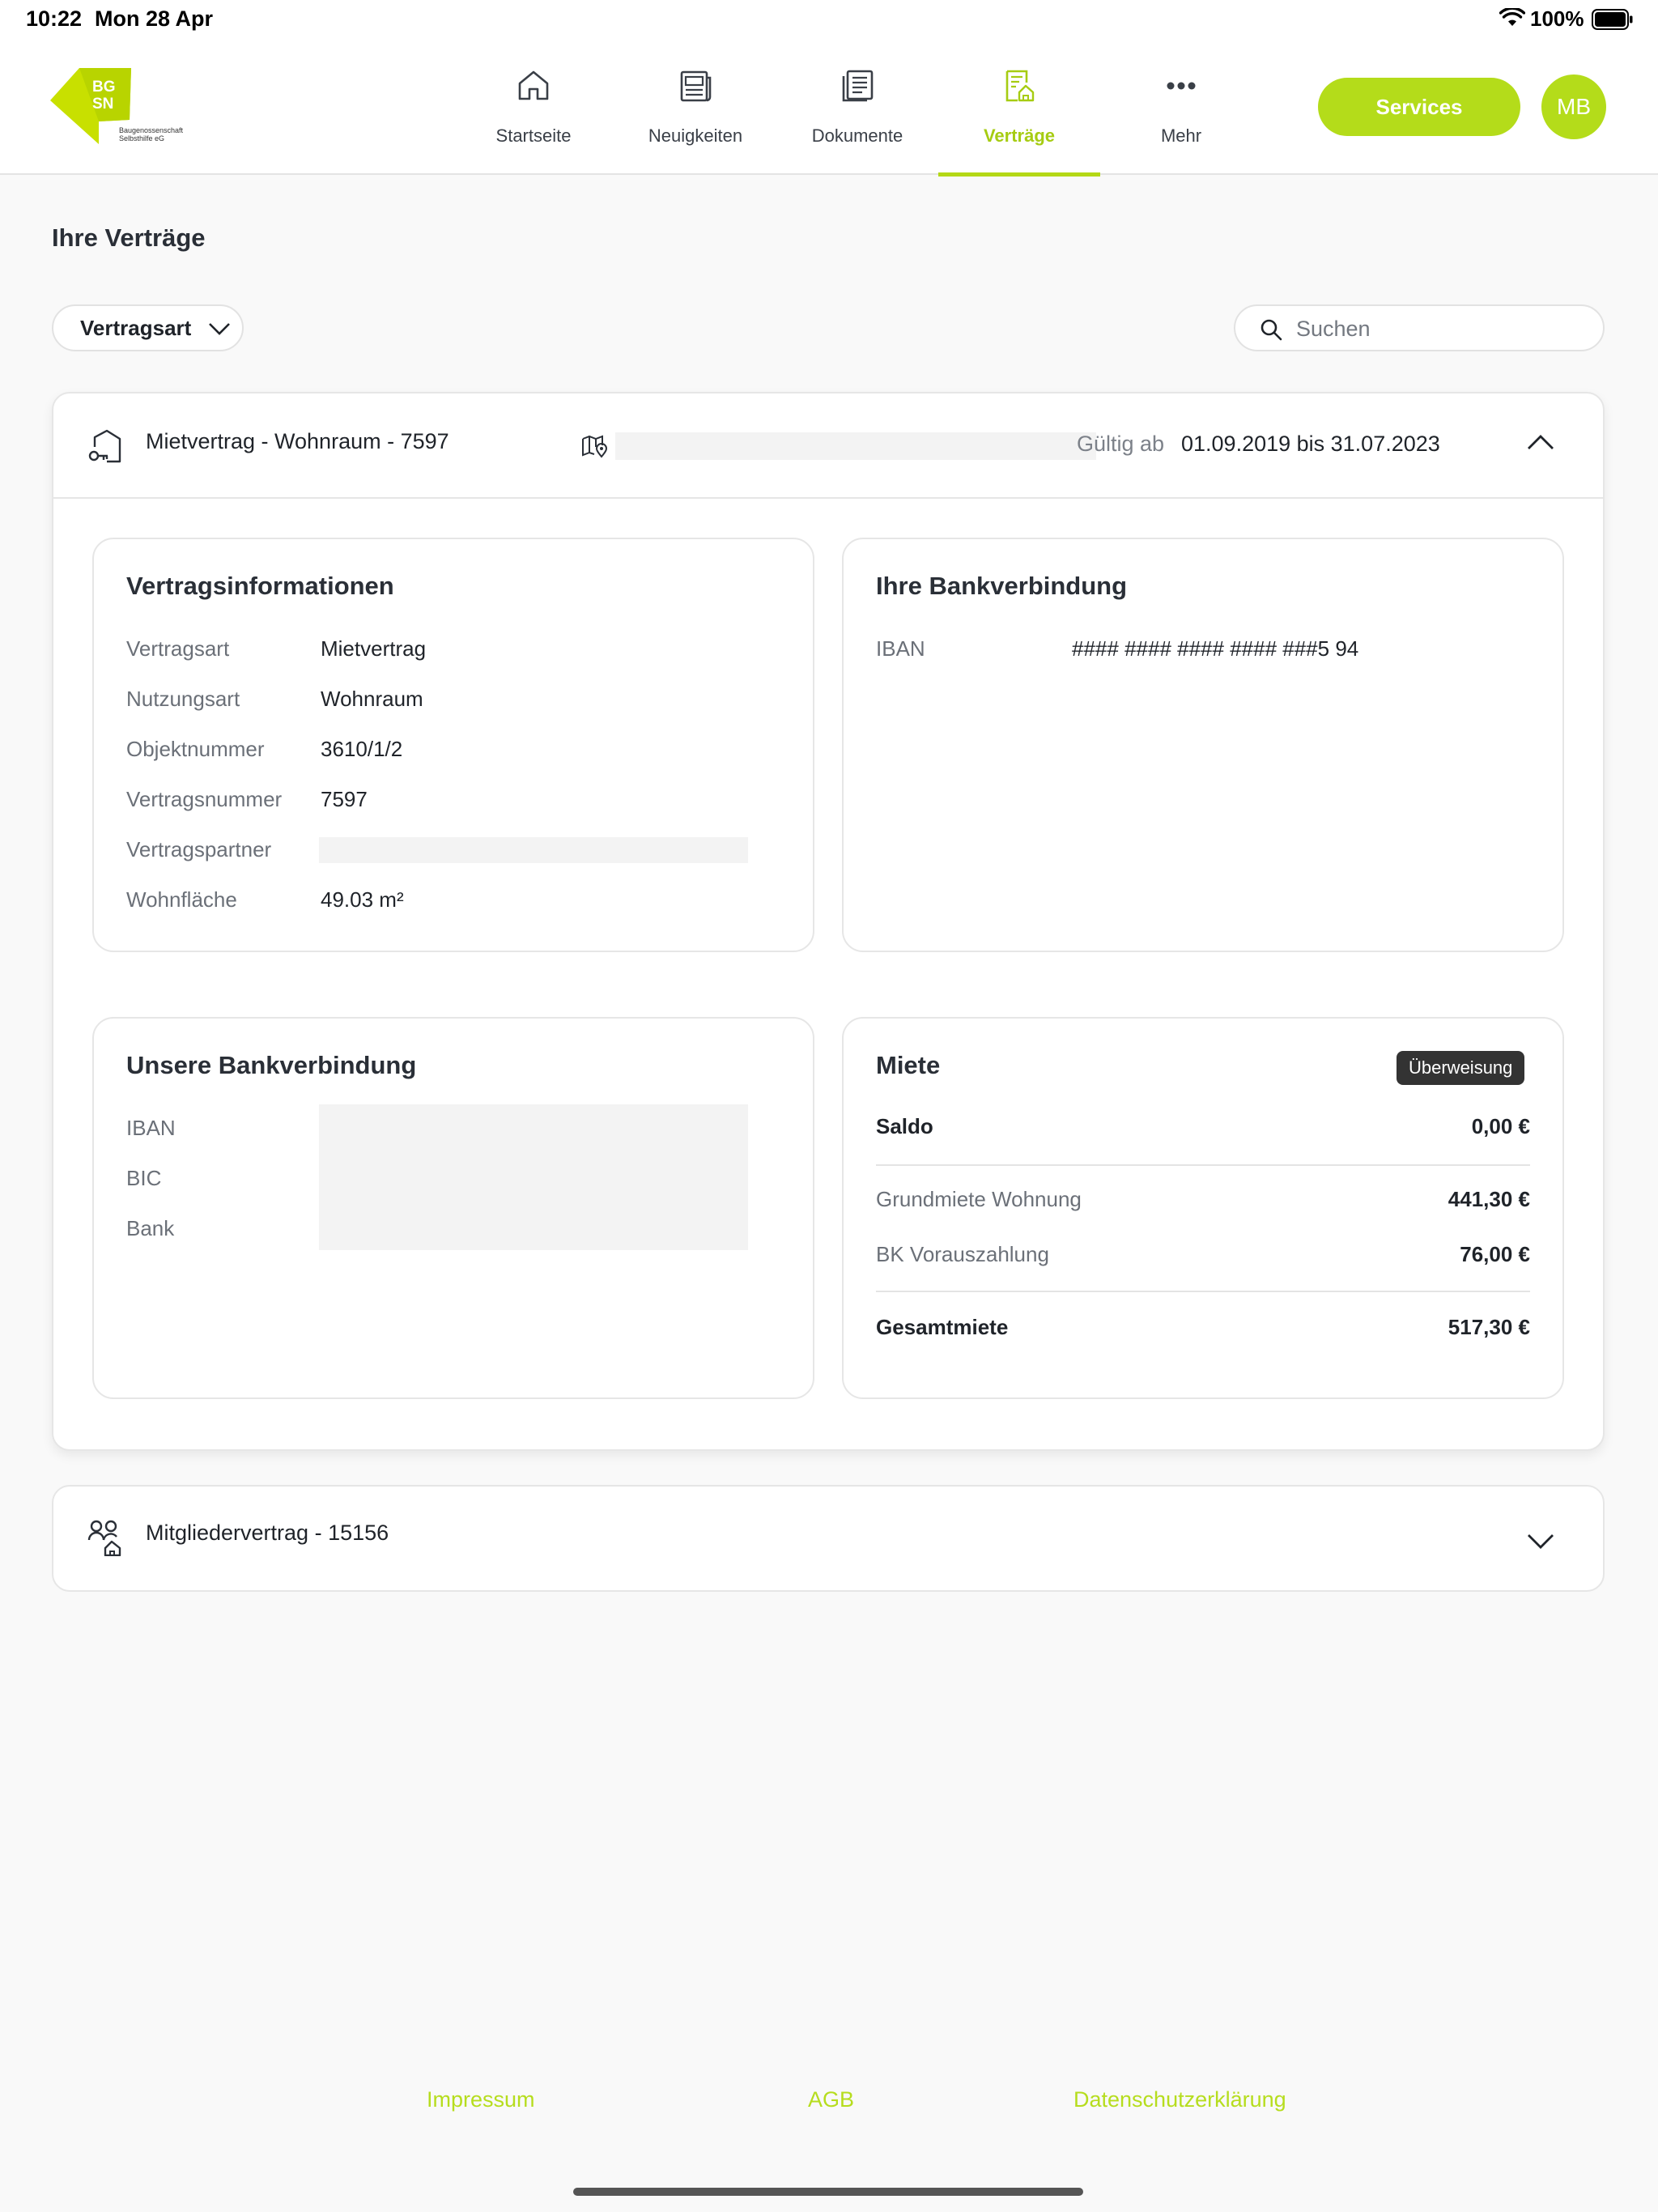  I want to click on home-icon, so click(533, 85).